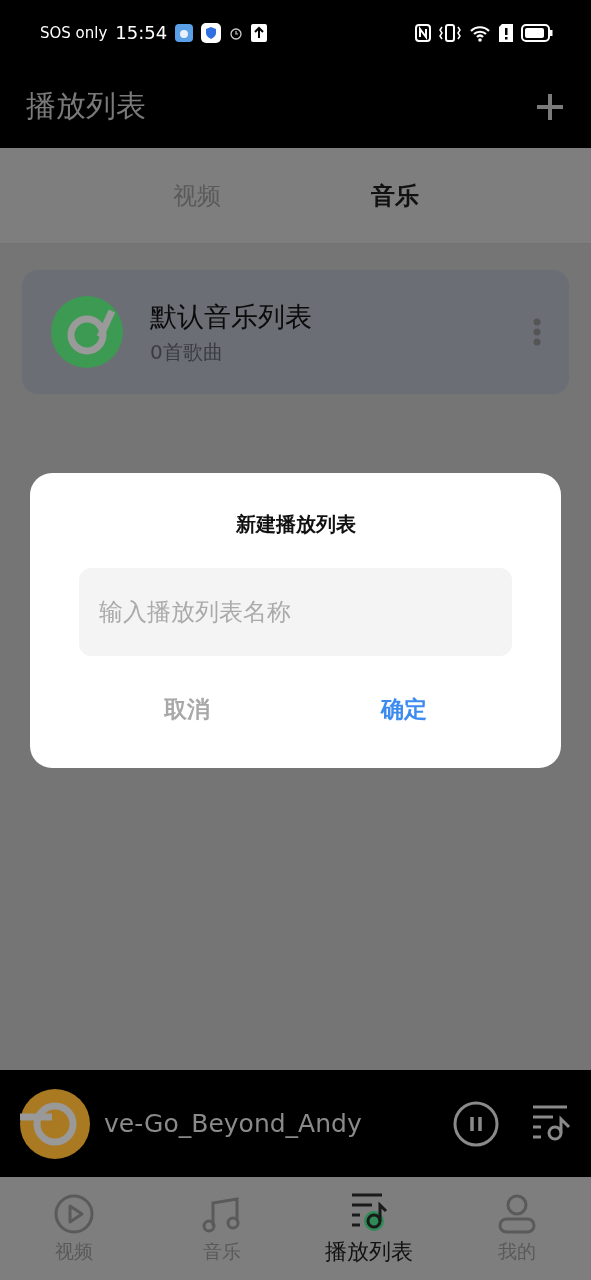 Image resolution: width=591 pixels, height=1280 pixels. Describe the element at coordinates (184, 32) in the screenshot. I see `weather-app-icon` at that location.